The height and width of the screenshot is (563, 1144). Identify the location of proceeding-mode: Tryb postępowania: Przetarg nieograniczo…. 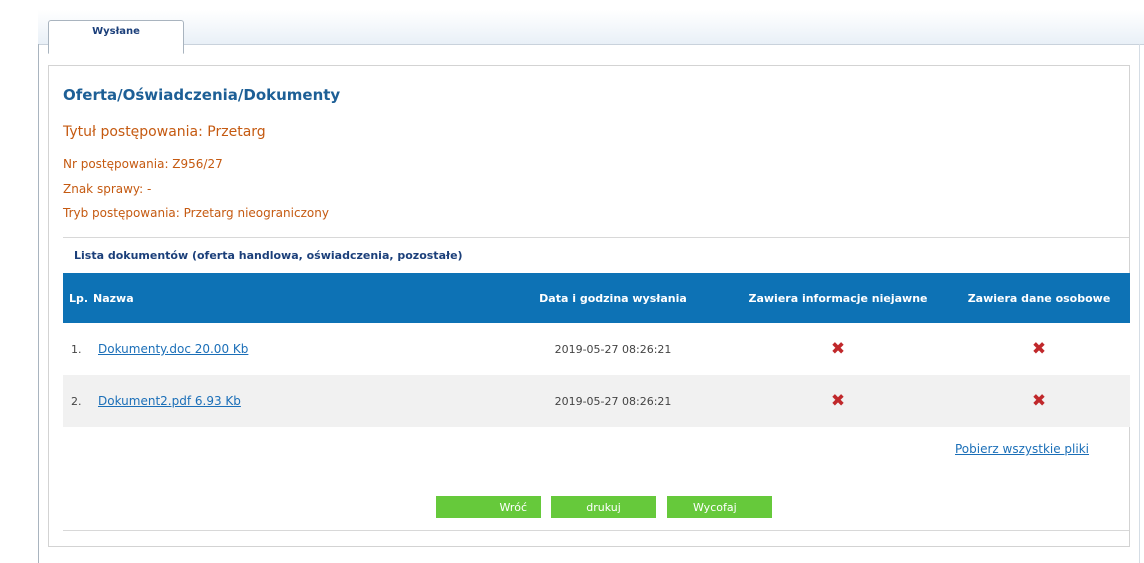
(196, 213).